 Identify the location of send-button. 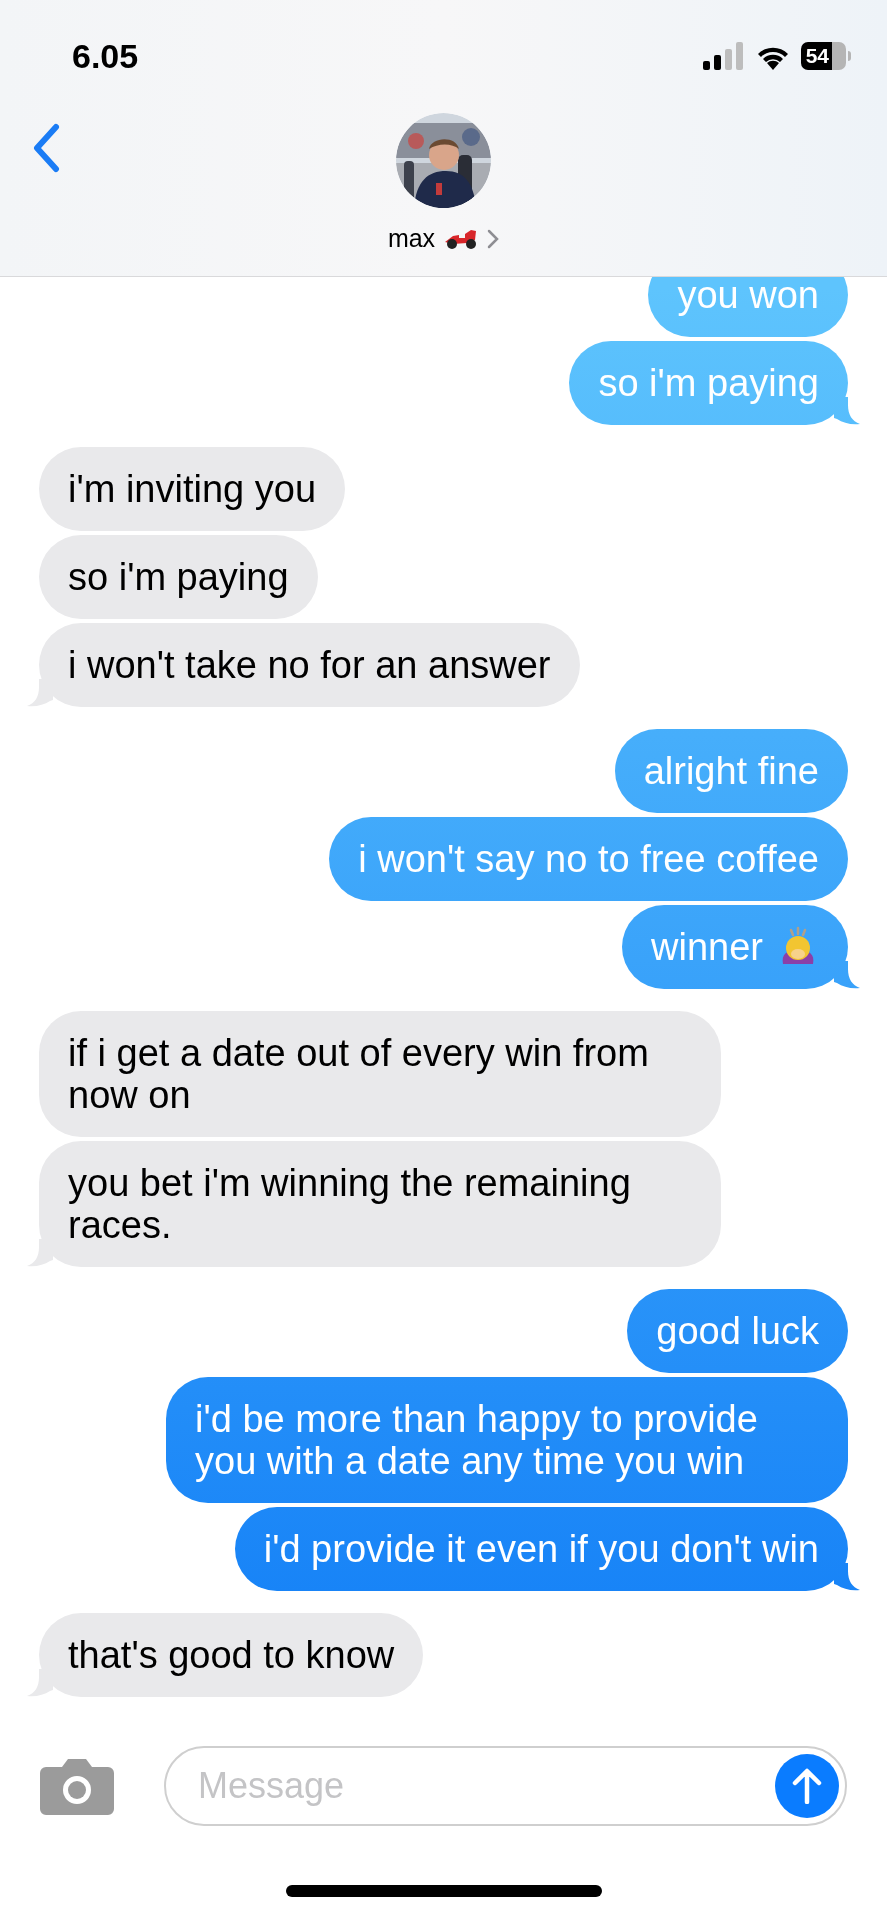
(807, 1786).